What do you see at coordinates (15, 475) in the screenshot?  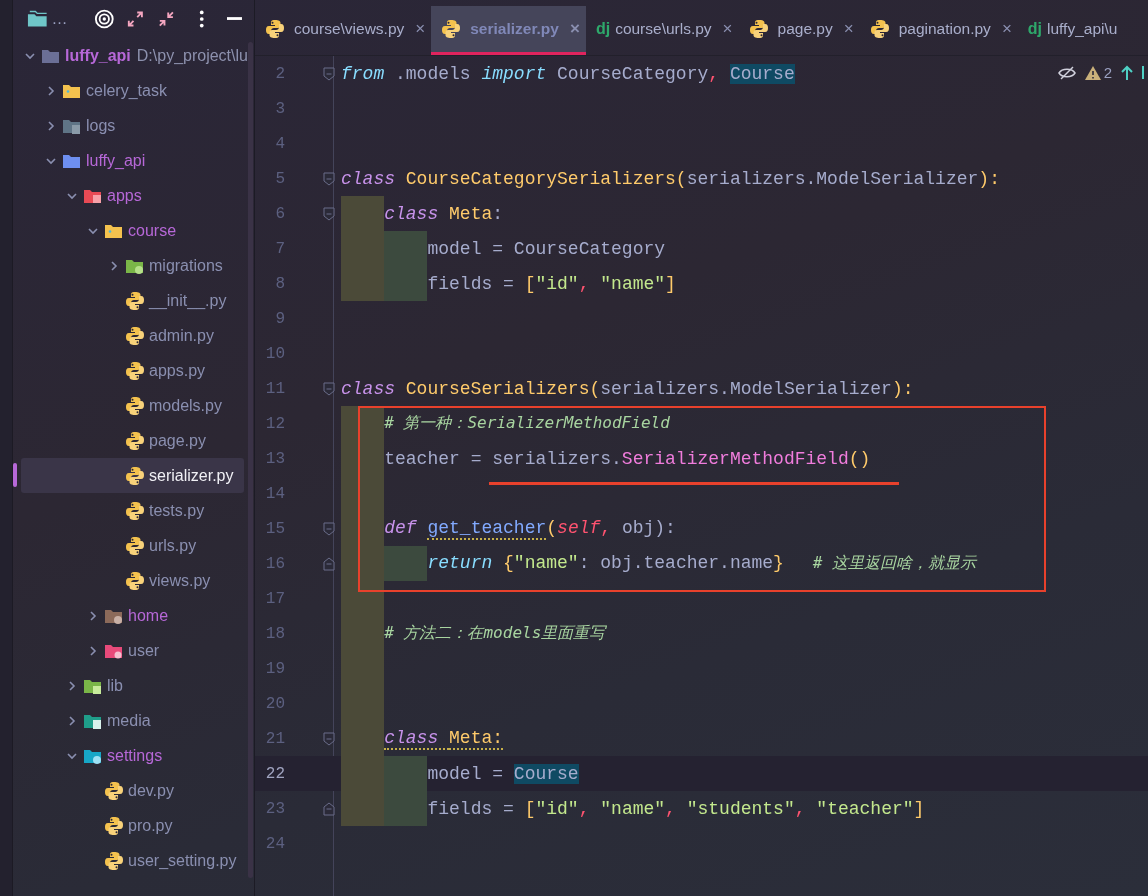 I see `selection-marker` at bounding box center [15, 475].